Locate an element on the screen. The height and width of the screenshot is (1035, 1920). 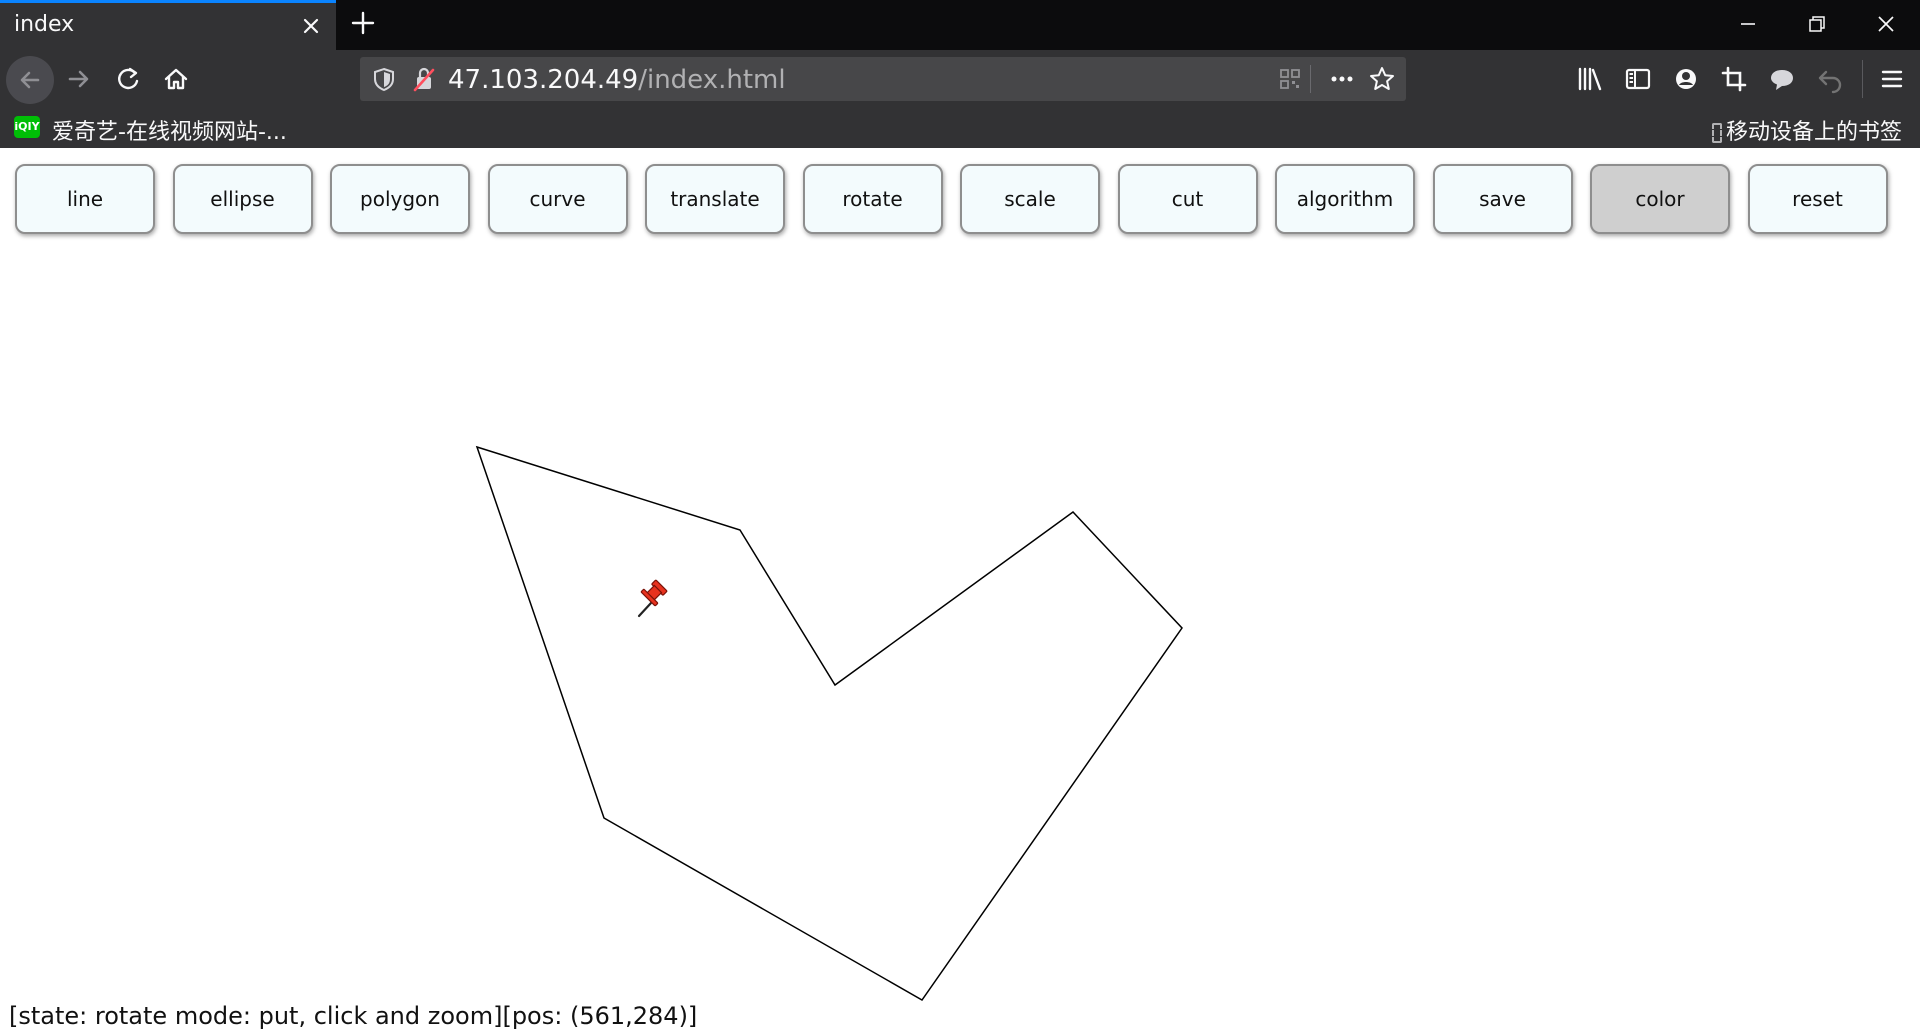
insecure-lock-icon is located at coordinates (424, 79).